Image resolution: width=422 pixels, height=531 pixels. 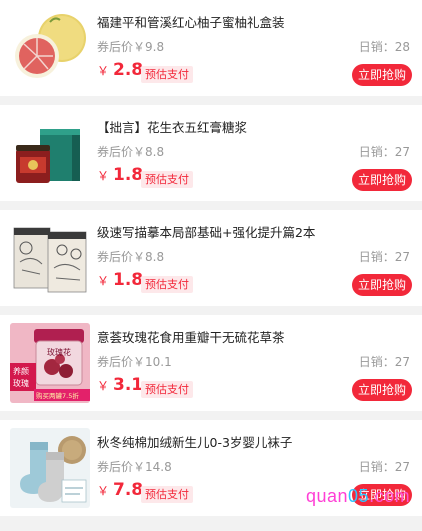 I want to click on coupon-price: 券后价￥9.8, so click(x=131, y=47).